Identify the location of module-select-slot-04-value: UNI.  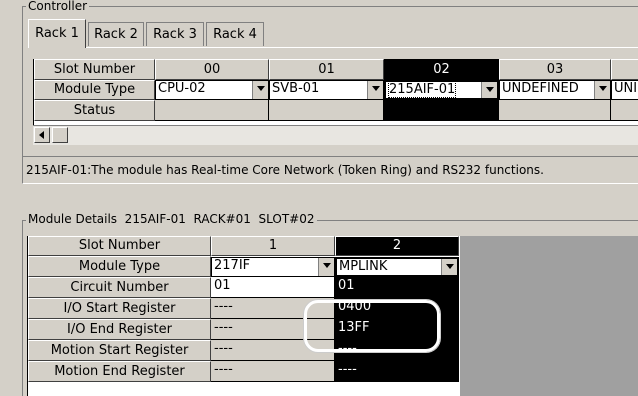
(626, 88).